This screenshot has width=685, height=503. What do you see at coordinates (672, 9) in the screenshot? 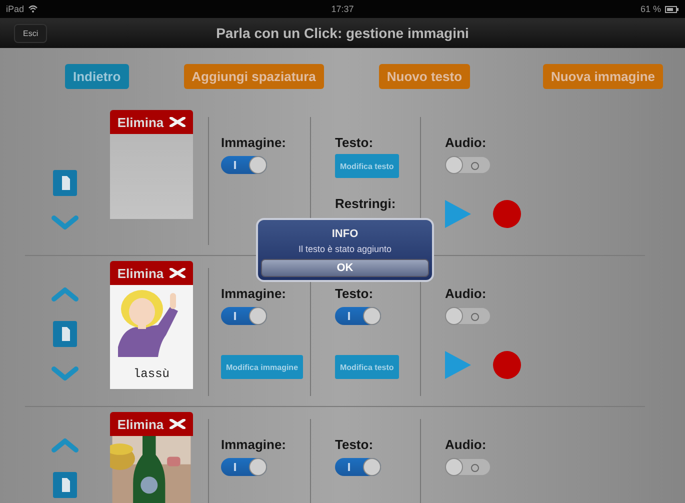
I see `battery-icon` at bounding box center [672, 9].